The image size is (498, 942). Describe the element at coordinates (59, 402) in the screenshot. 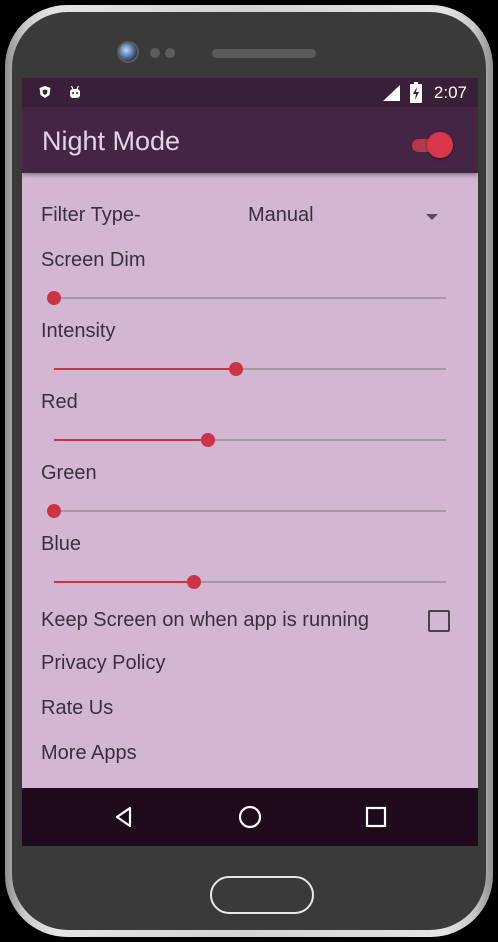

I see `red-label: Red` at that location.